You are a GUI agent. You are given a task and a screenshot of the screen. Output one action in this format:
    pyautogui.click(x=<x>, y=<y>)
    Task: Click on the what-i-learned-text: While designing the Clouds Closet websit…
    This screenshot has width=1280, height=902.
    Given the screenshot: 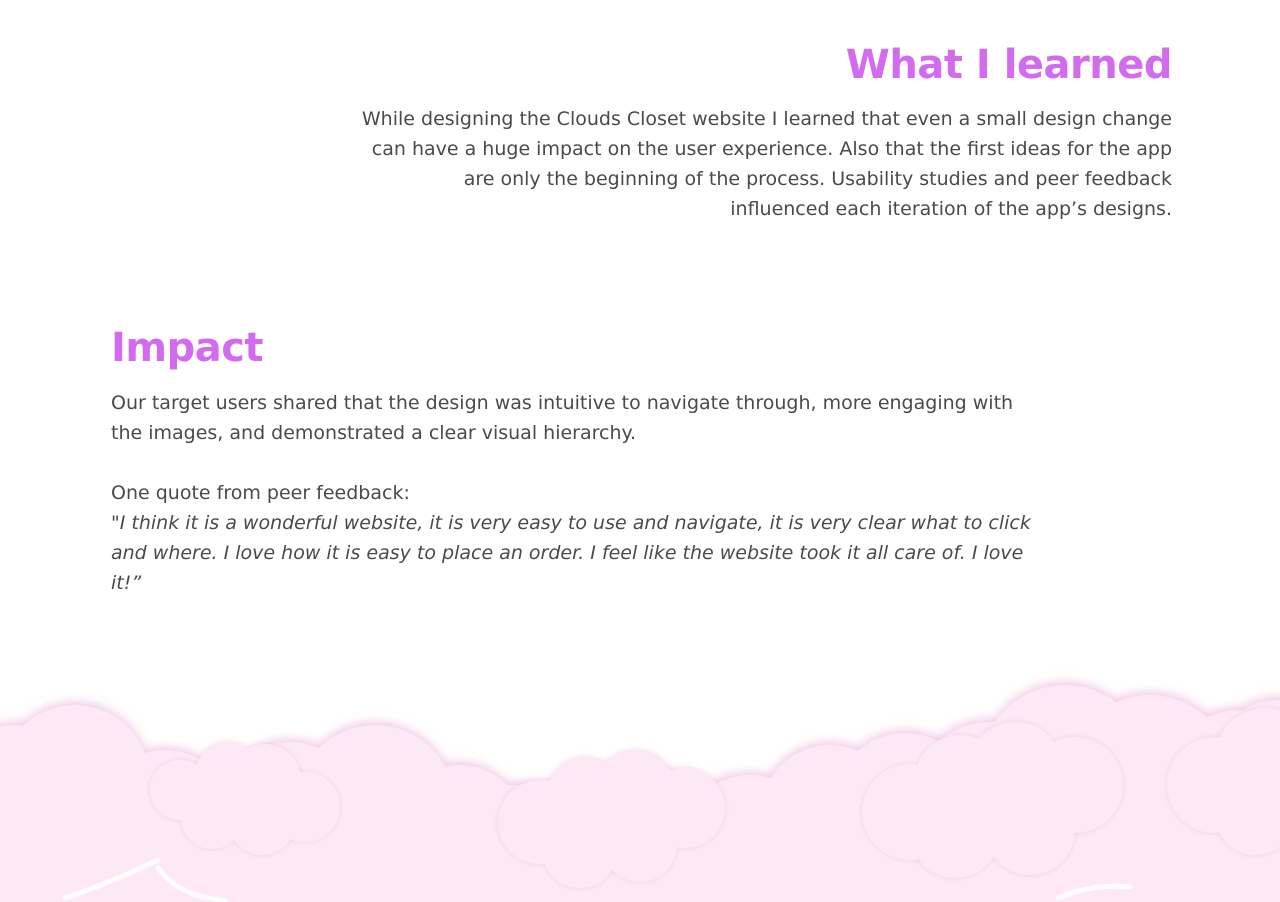 What is the action you would take?
    pyautogui.click(x=766, y=164)
    